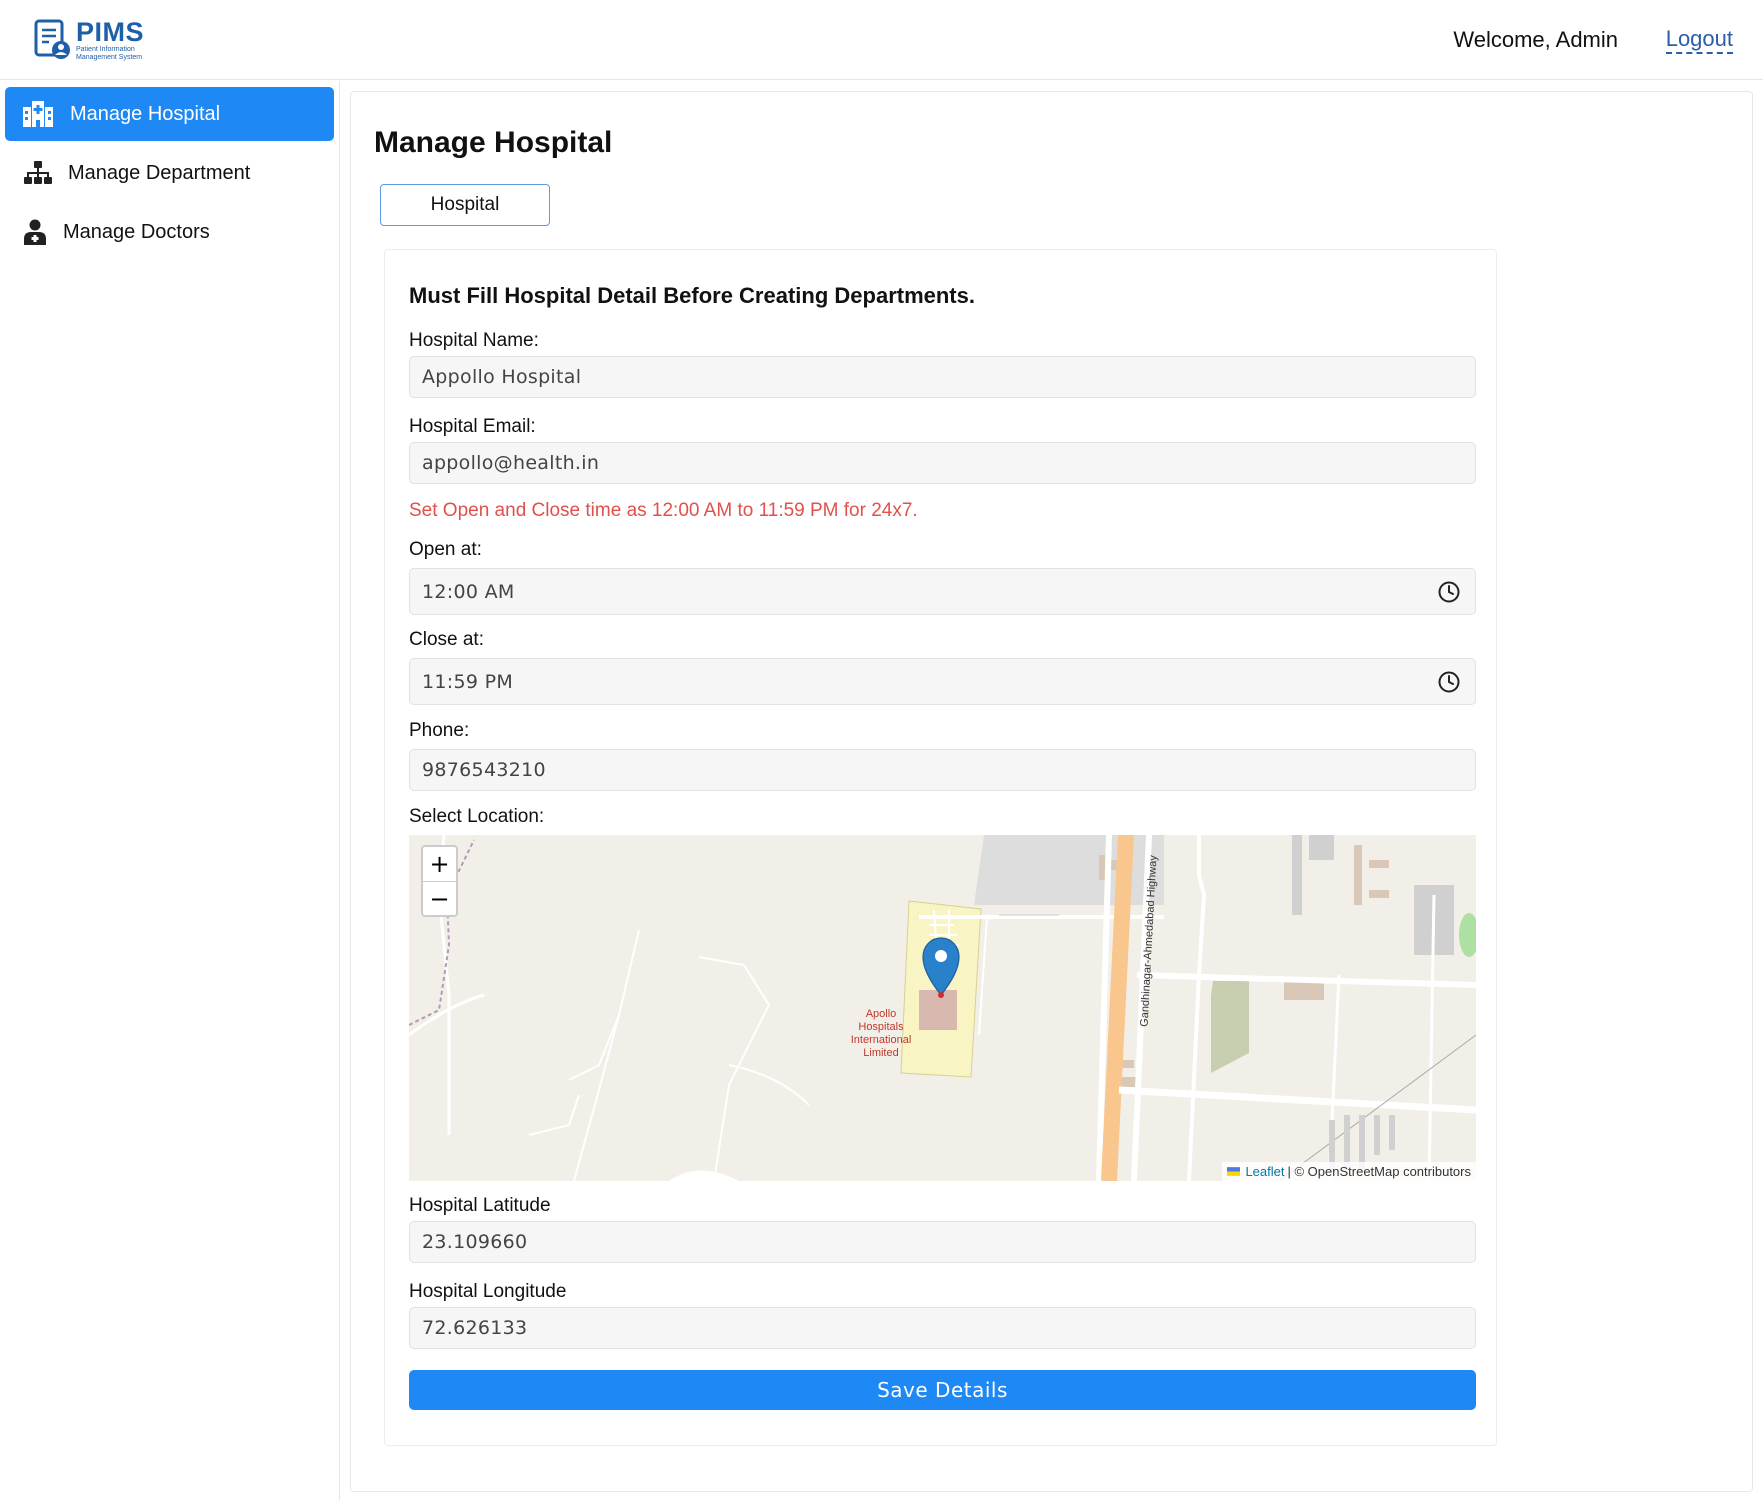 This screenshot has width=1763, height=1500. I want to click on sidebar-item-manage-hospital: Manage Hospital, so click(169, 114).